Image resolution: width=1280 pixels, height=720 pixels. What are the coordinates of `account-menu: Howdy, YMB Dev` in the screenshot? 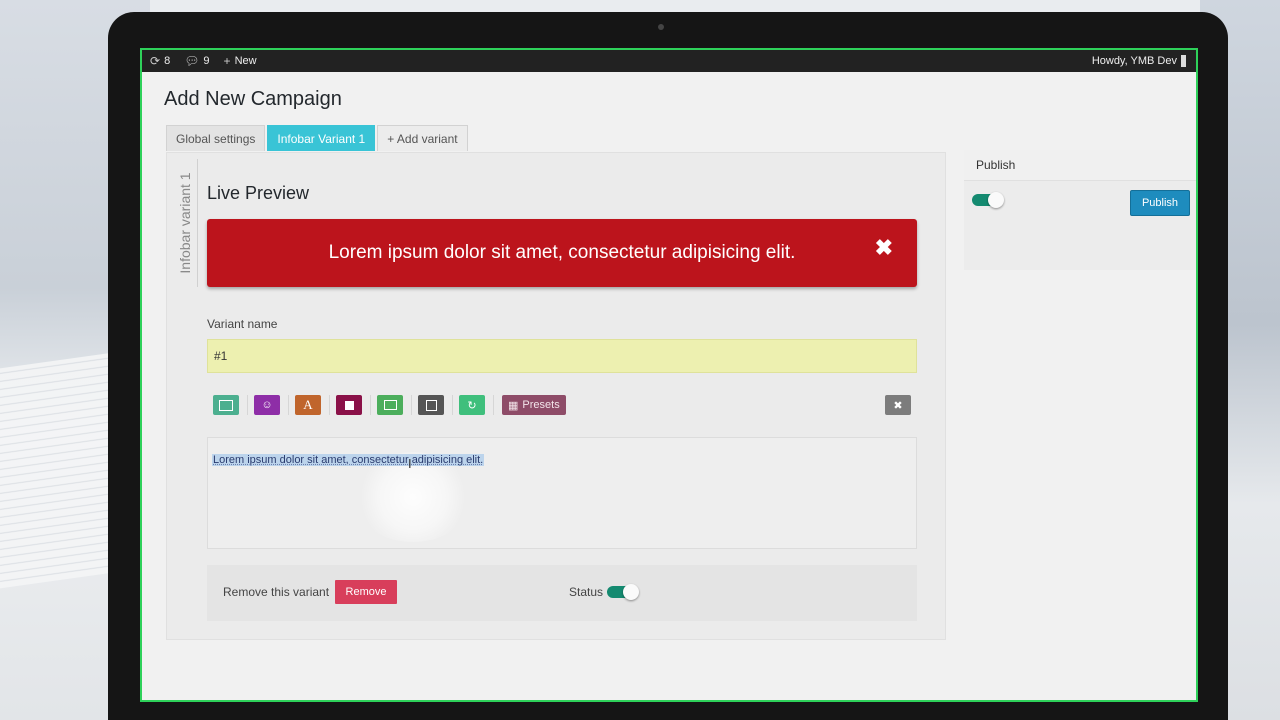 It's located at (1139, 61).